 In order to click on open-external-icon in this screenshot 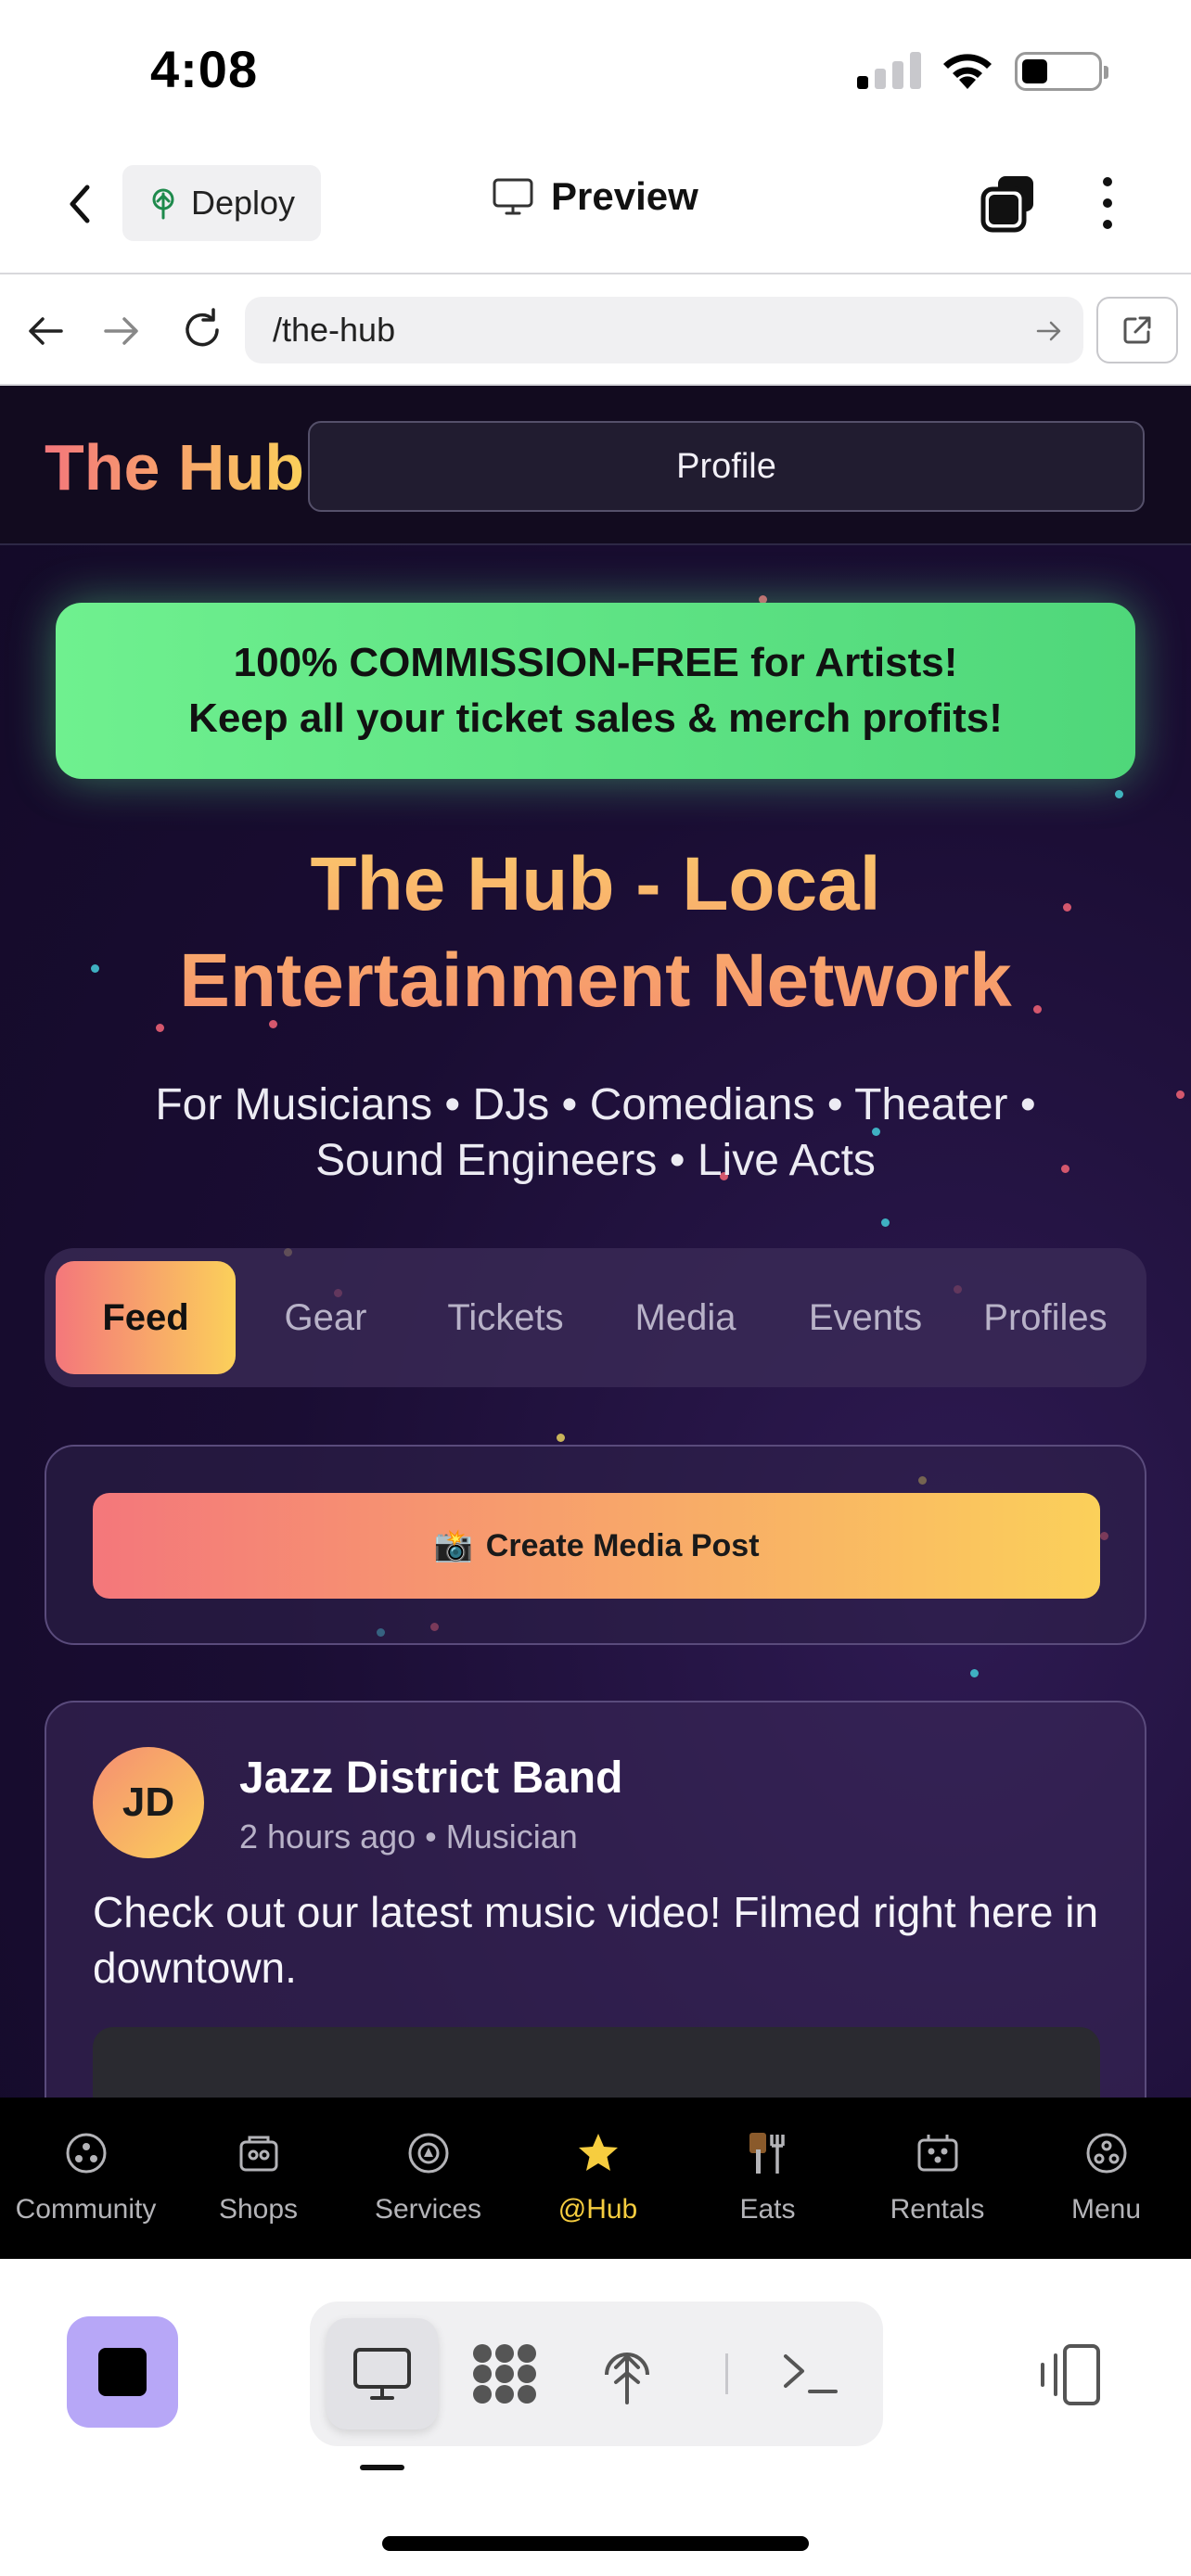, I will do `click(1137, 330)`.